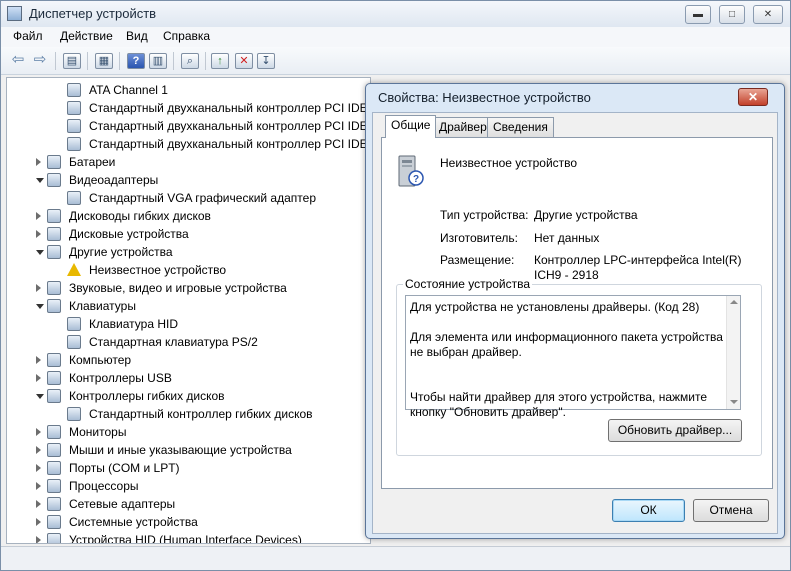 The width and height of the screenshot is (791, 571). I want to click on manufacturer-value: Нет данных, so click(567, 238).